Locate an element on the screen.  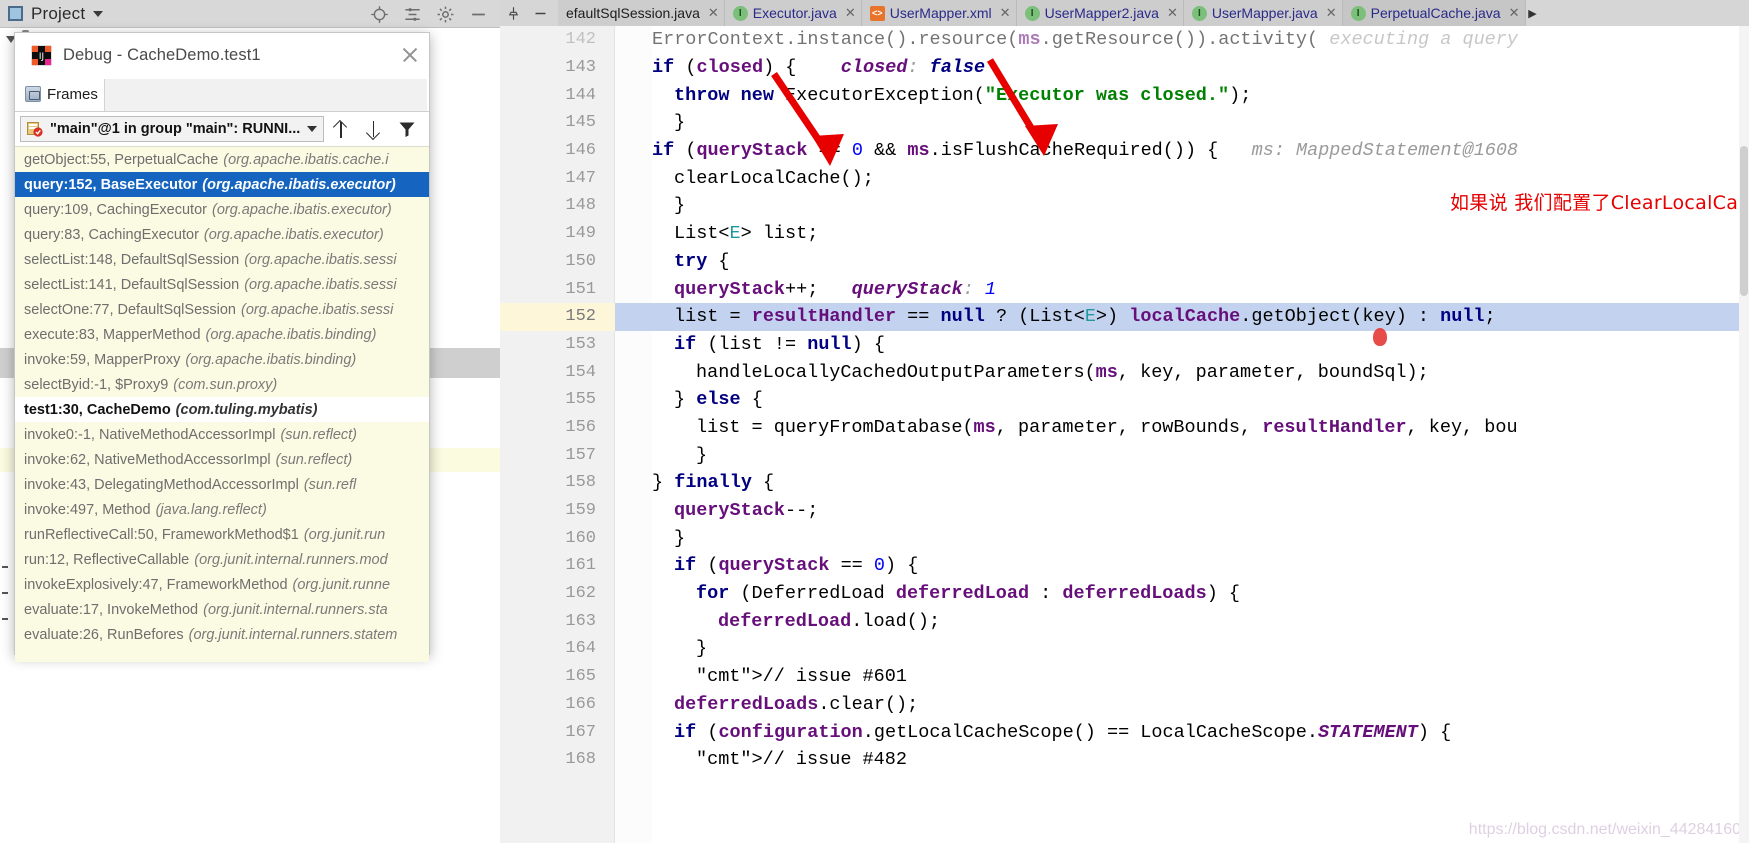
code-line: 161 if (queryStack == 0) { is located at coordinates (1124, 566).